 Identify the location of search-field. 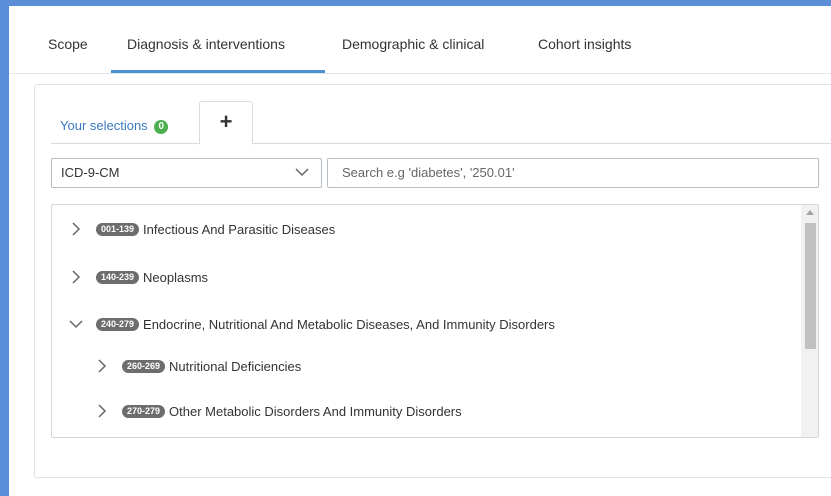
(573, 173).